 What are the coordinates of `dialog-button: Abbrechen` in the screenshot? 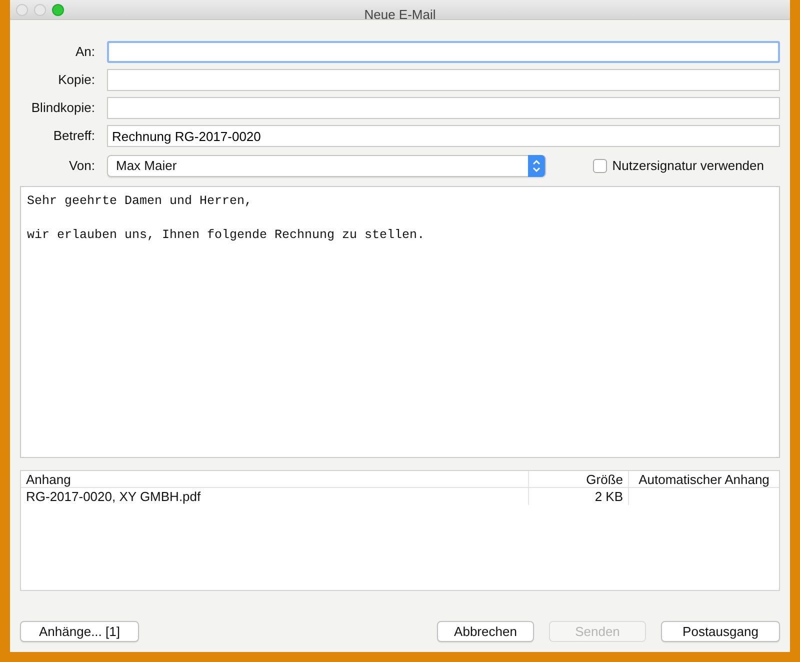 It's located at (485, 631).